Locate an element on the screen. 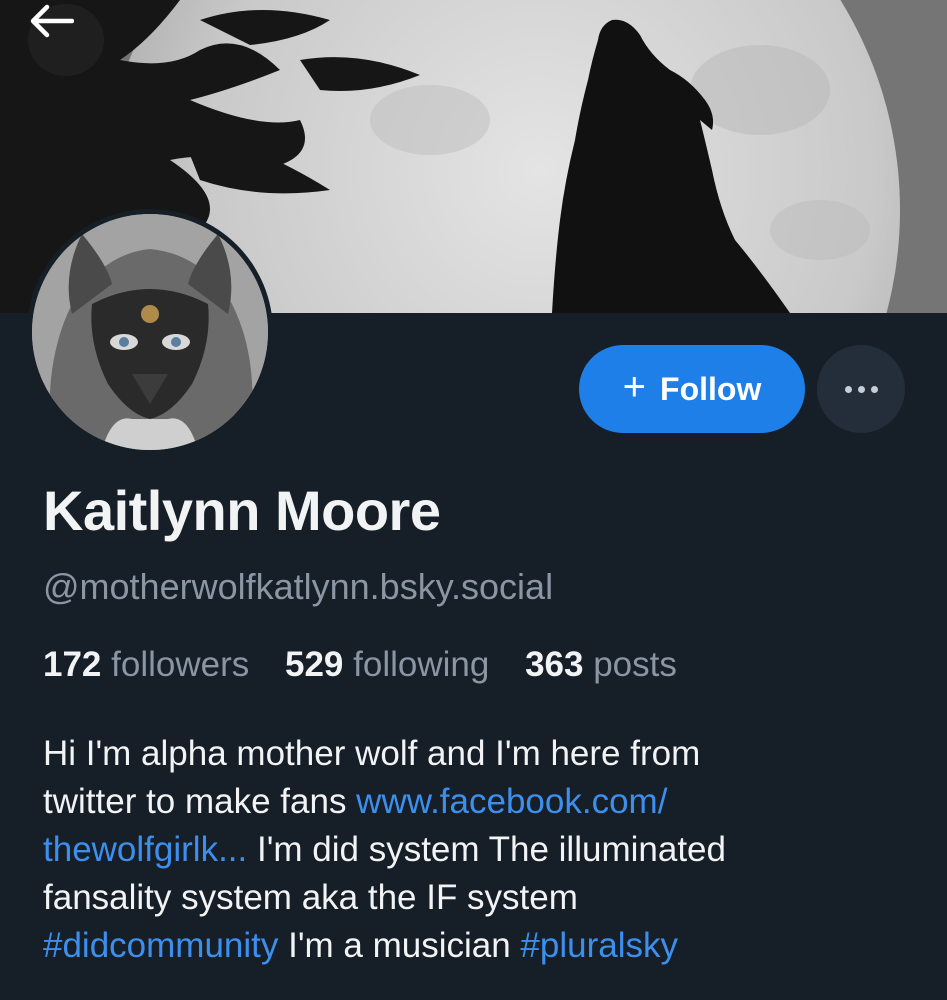  avatar is located at coordinates (150, 332).